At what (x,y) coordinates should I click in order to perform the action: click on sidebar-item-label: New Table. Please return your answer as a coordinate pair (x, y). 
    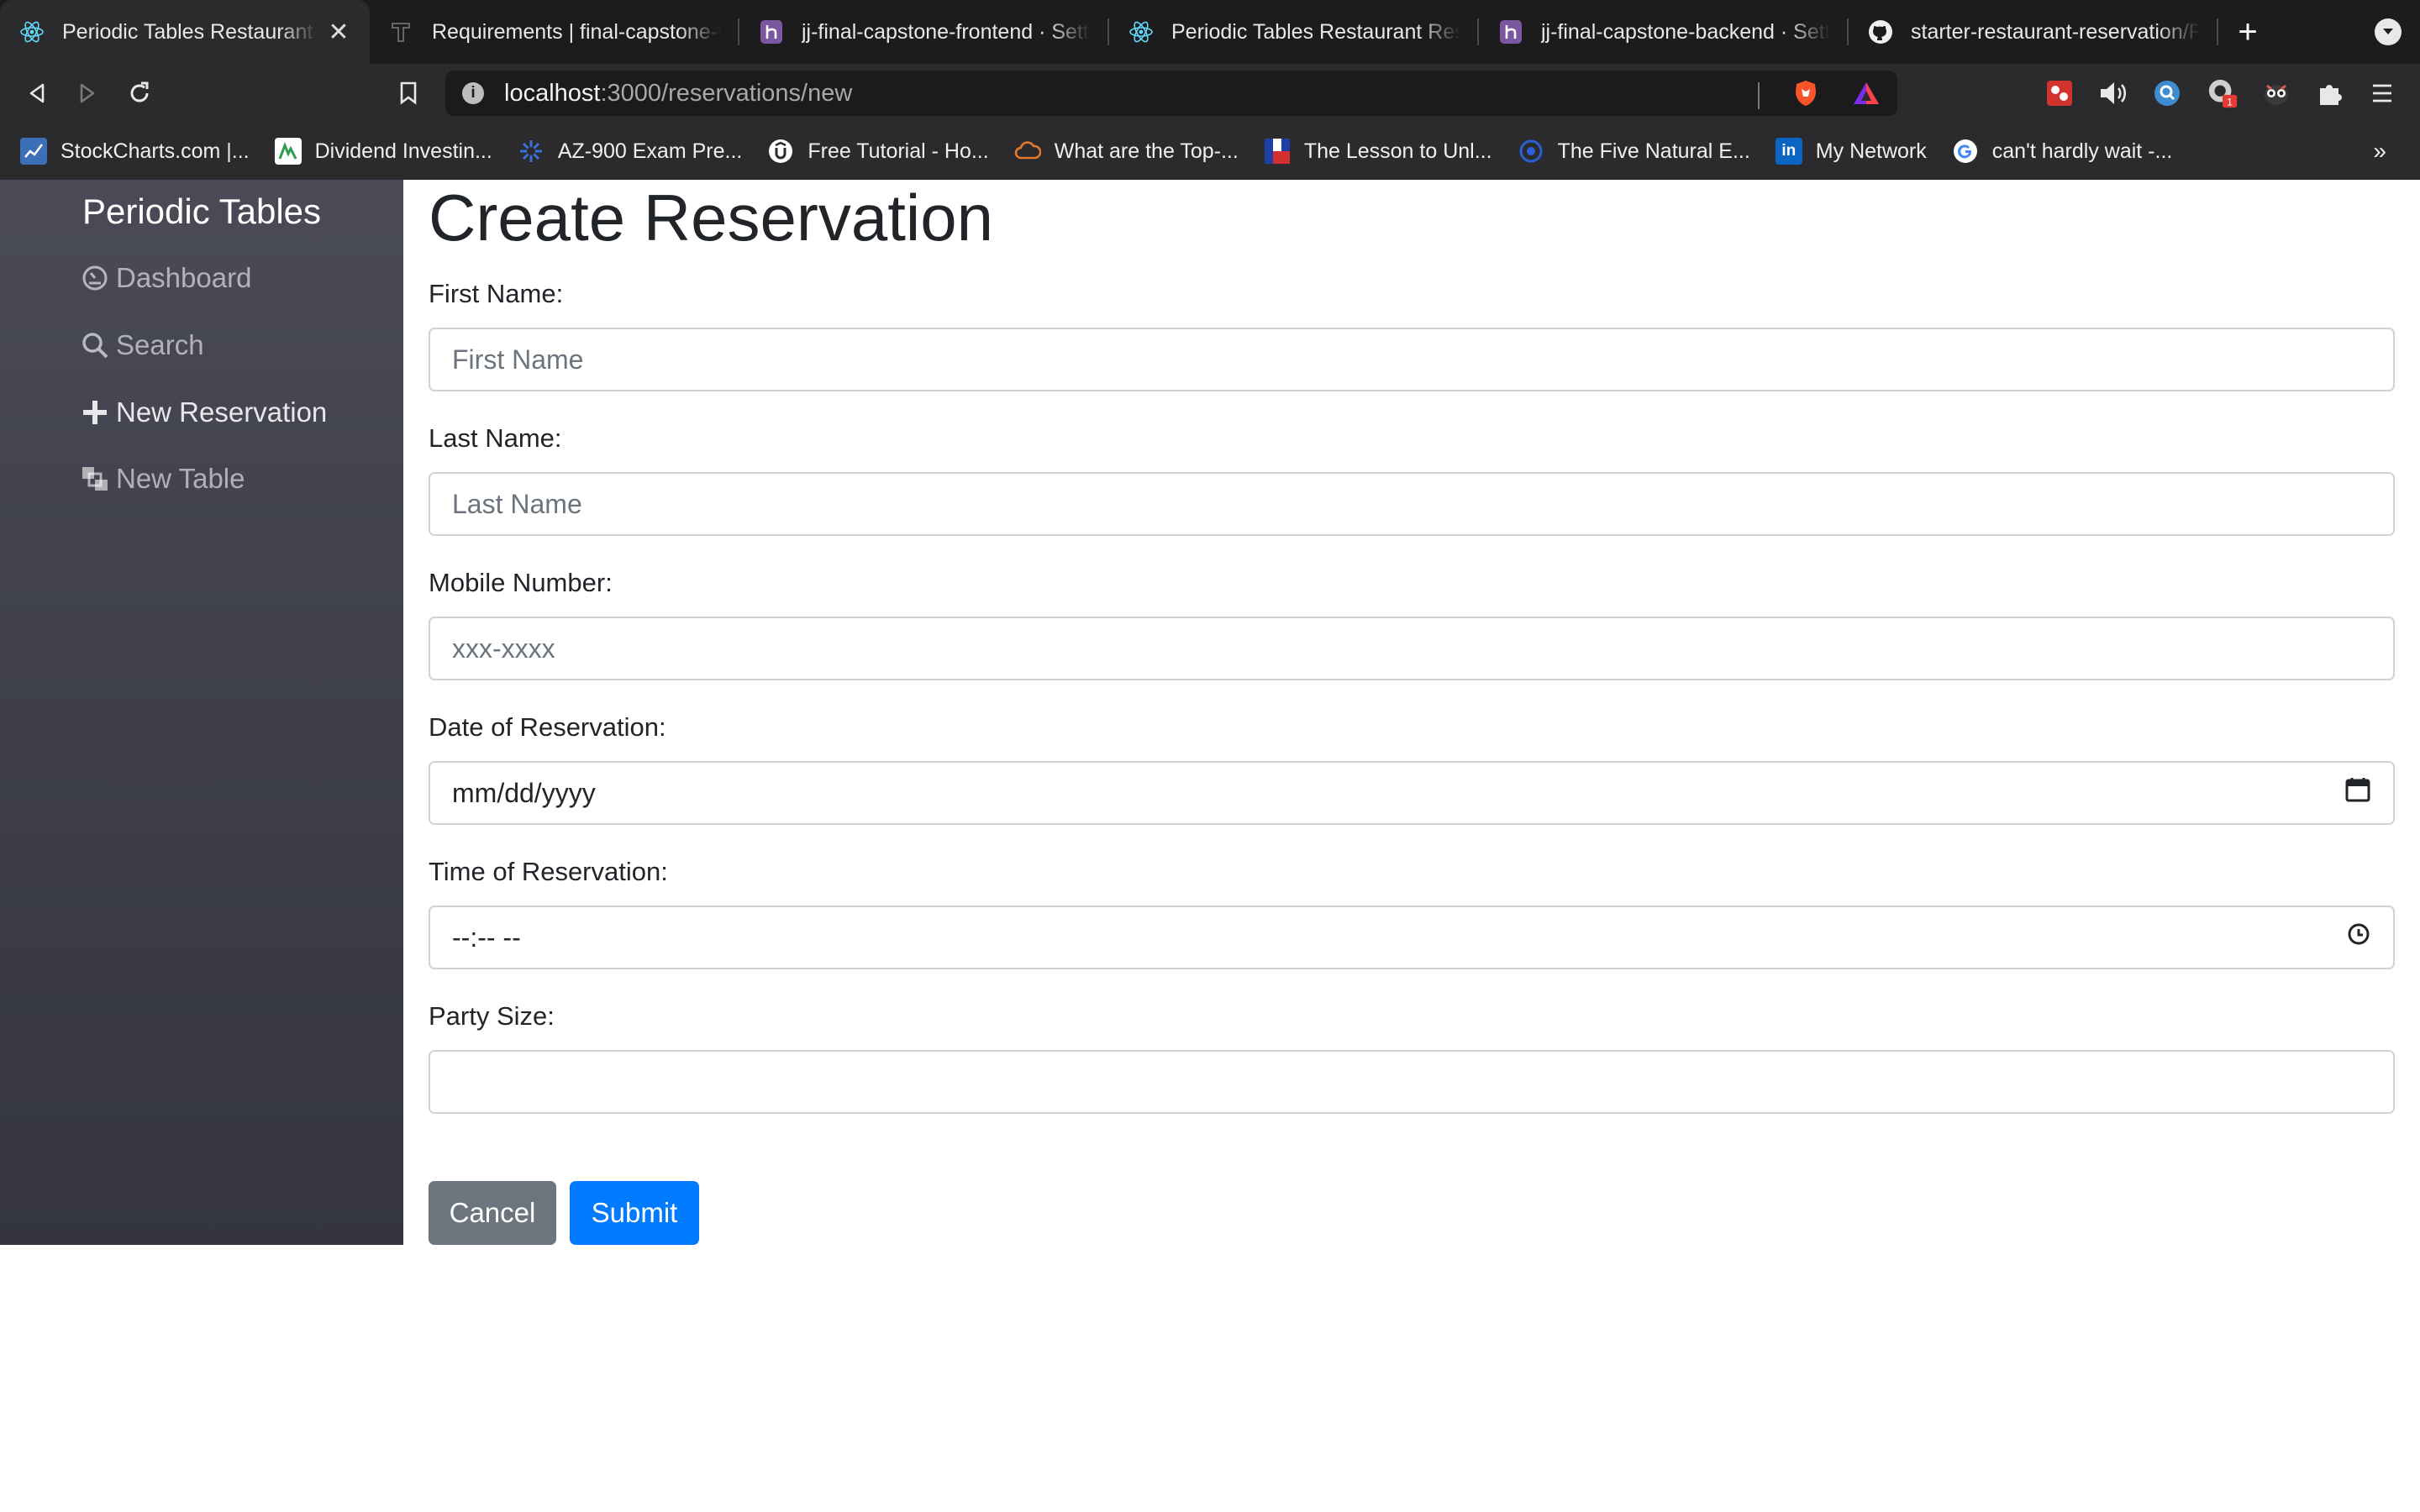
    Looking at the image, I should click on (180, 478).